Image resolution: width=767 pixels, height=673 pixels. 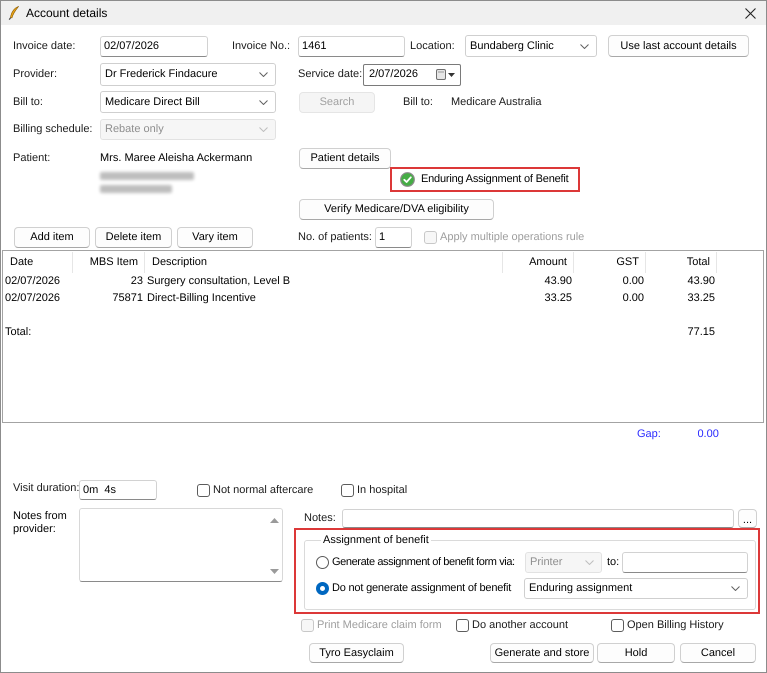 I want to click on field-label: Do not generate assignment of benefit, so click(x=422, y=588).